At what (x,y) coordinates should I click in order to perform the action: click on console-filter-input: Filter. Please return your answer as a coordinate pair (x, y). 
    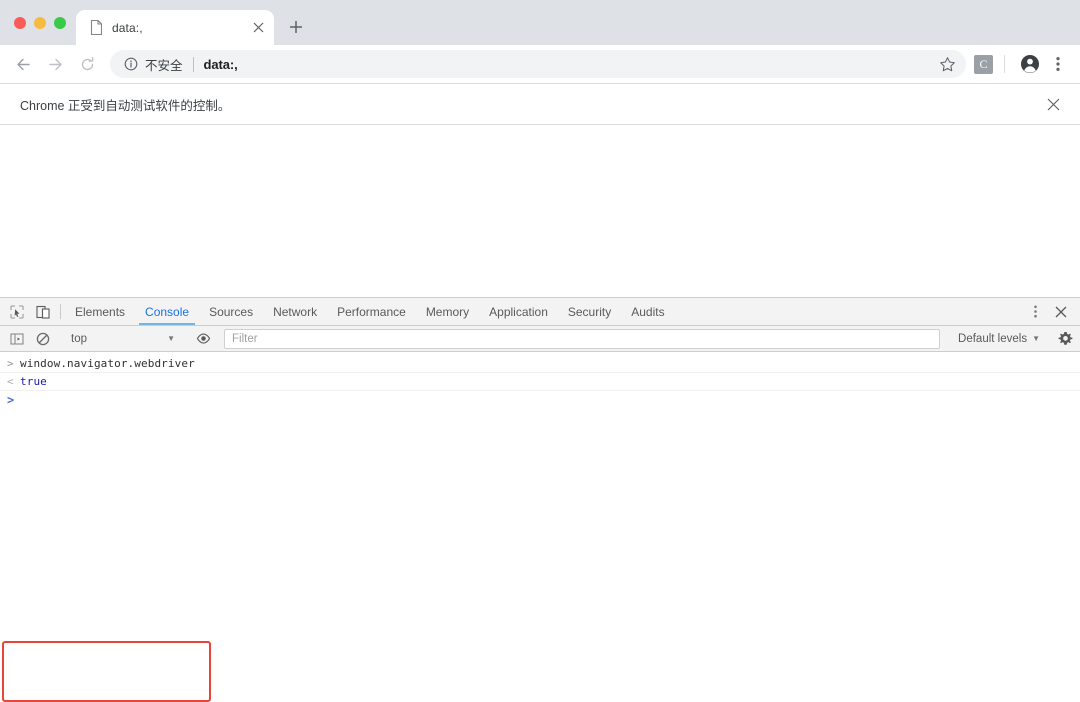
    Looking at the image, I should click on (582, 338).